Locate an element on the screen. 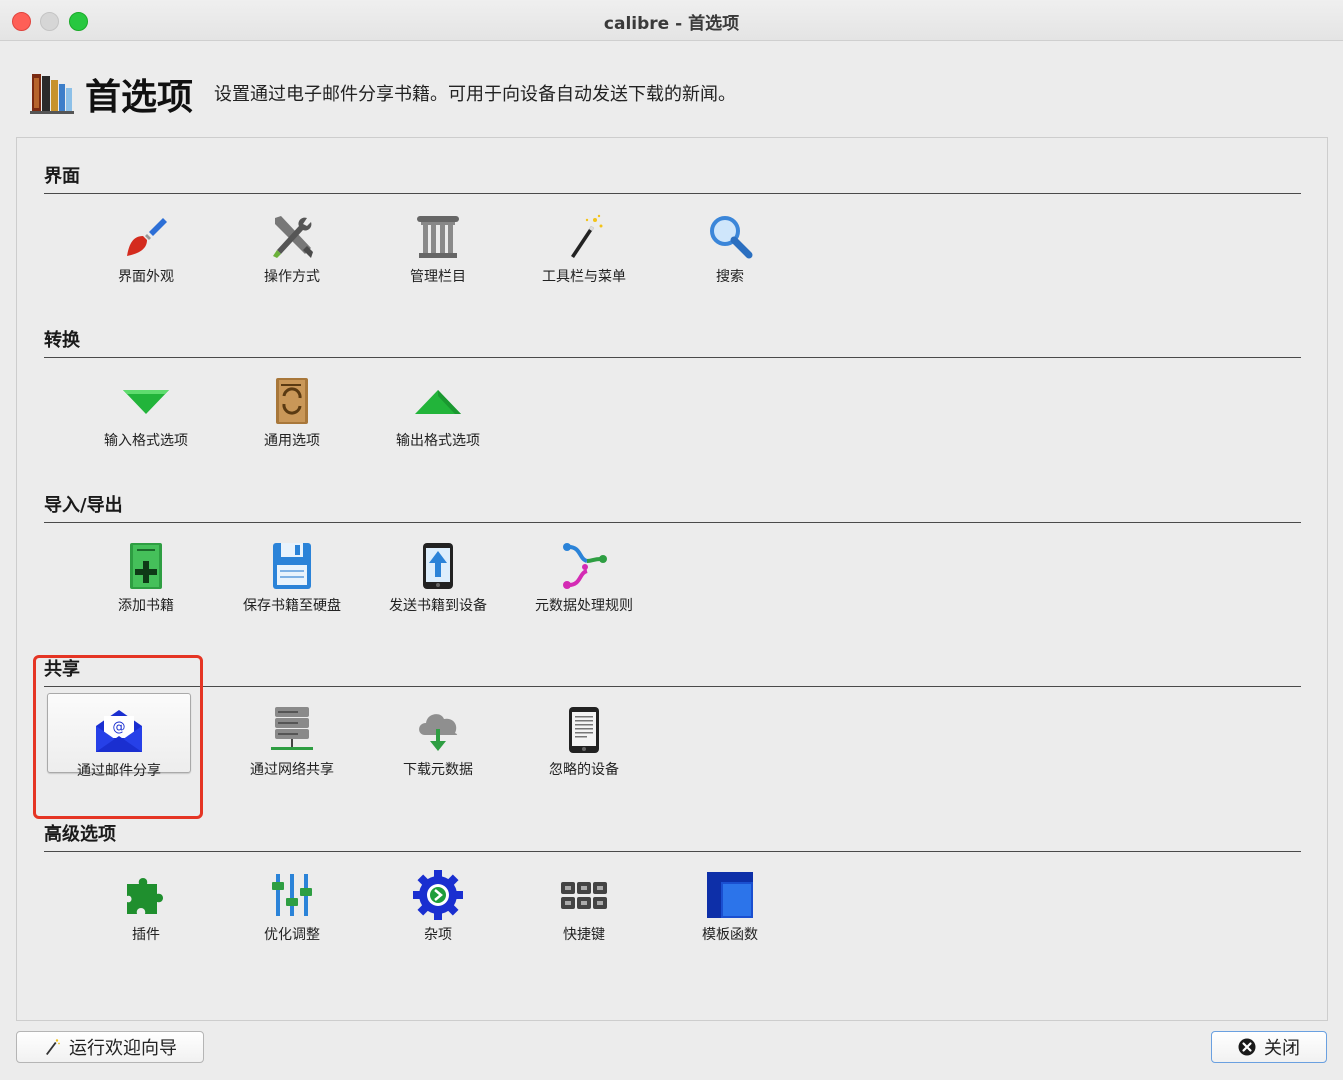 Image resolution: width=1343 pixels, height=1080 pixels. pref-input-options: 输入格式选项 is located at coordinates (146, 406).